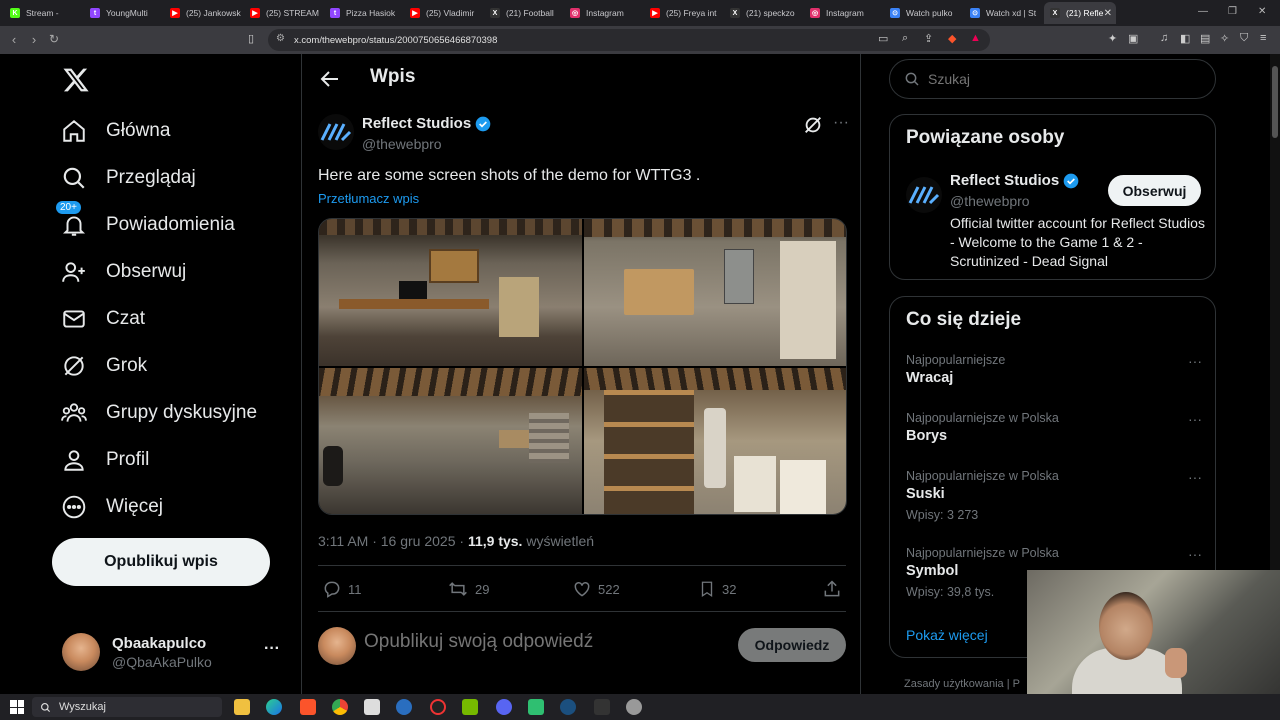 This screenshot has height=720, width=1280. What do you see at coordinates (924, 195) in the screenshot?
I see `related-avatar` at bounding box center [924, 195].